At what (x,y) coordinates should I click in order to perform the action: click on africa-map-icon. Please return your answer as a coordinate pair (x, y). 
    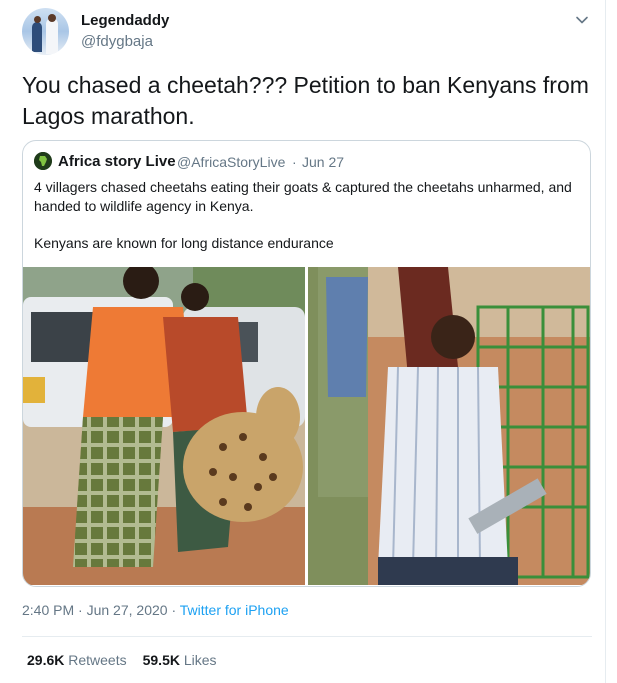
    Looking at the image, I should click on (43, 161).